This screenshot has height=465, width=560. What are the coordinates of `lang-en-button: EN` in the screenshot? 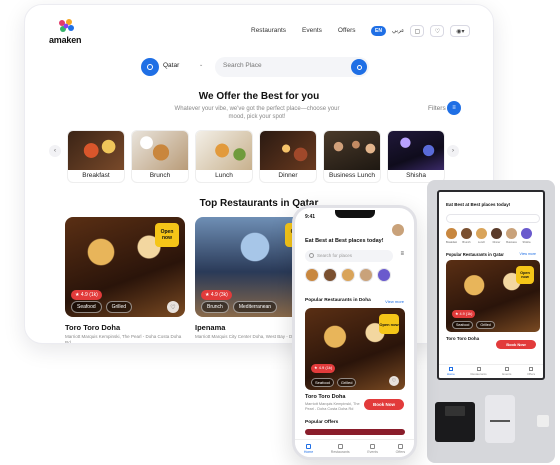 It's located at (378, 31).